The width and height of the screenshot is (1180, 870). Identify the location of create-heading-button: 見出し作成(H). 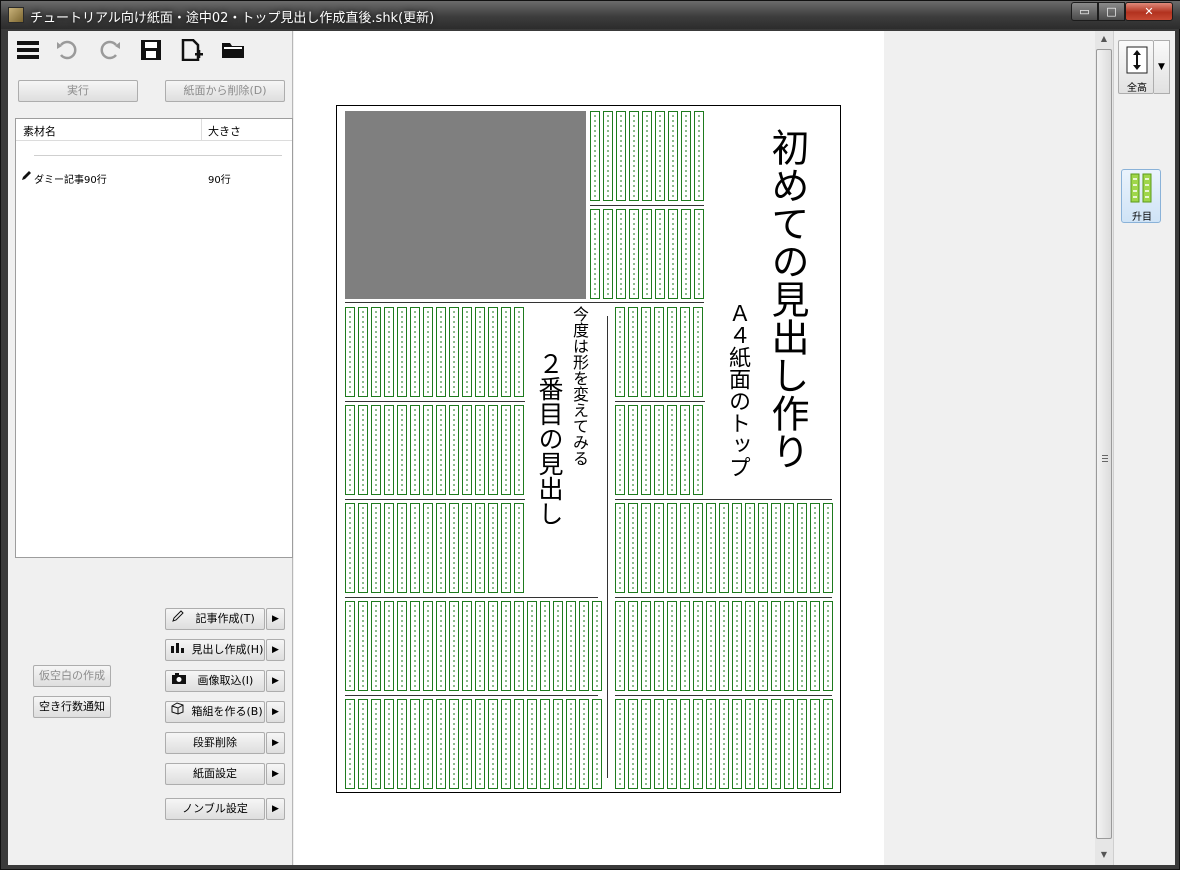
(215, 650).